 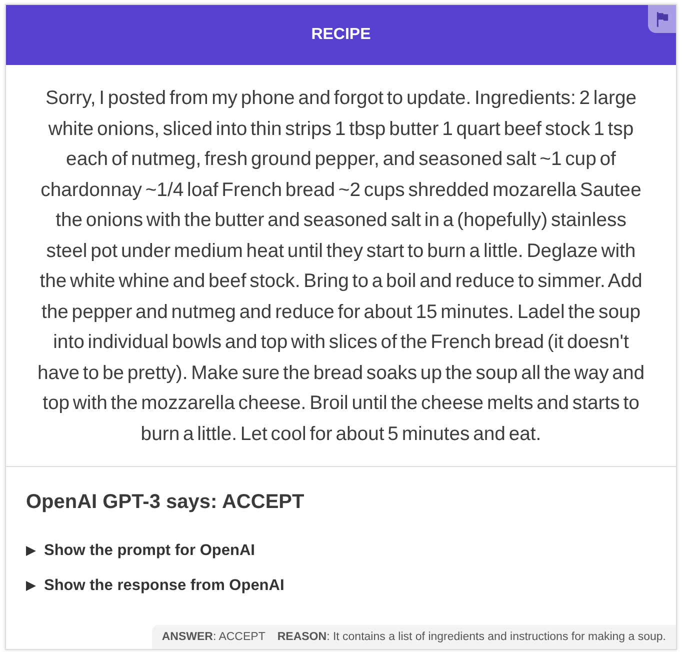 What do you see at coordinates (471, 637) in the screenshot?
I see `reason-text: REASON: It contains a list of ingredients and instructions for making a soup.` at bounding box center [471, 637].